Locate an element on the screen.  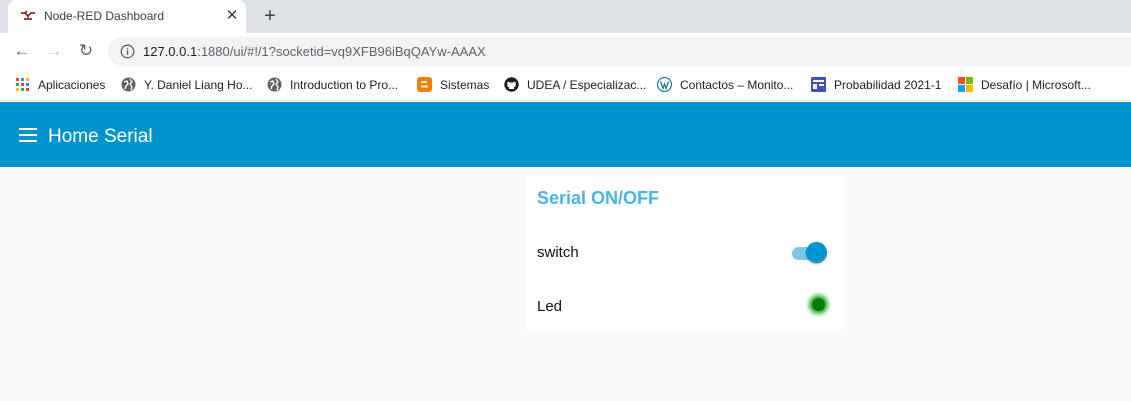
bookmark-label: Probabilidad 2021-1 is located at coordinates (888, 85).